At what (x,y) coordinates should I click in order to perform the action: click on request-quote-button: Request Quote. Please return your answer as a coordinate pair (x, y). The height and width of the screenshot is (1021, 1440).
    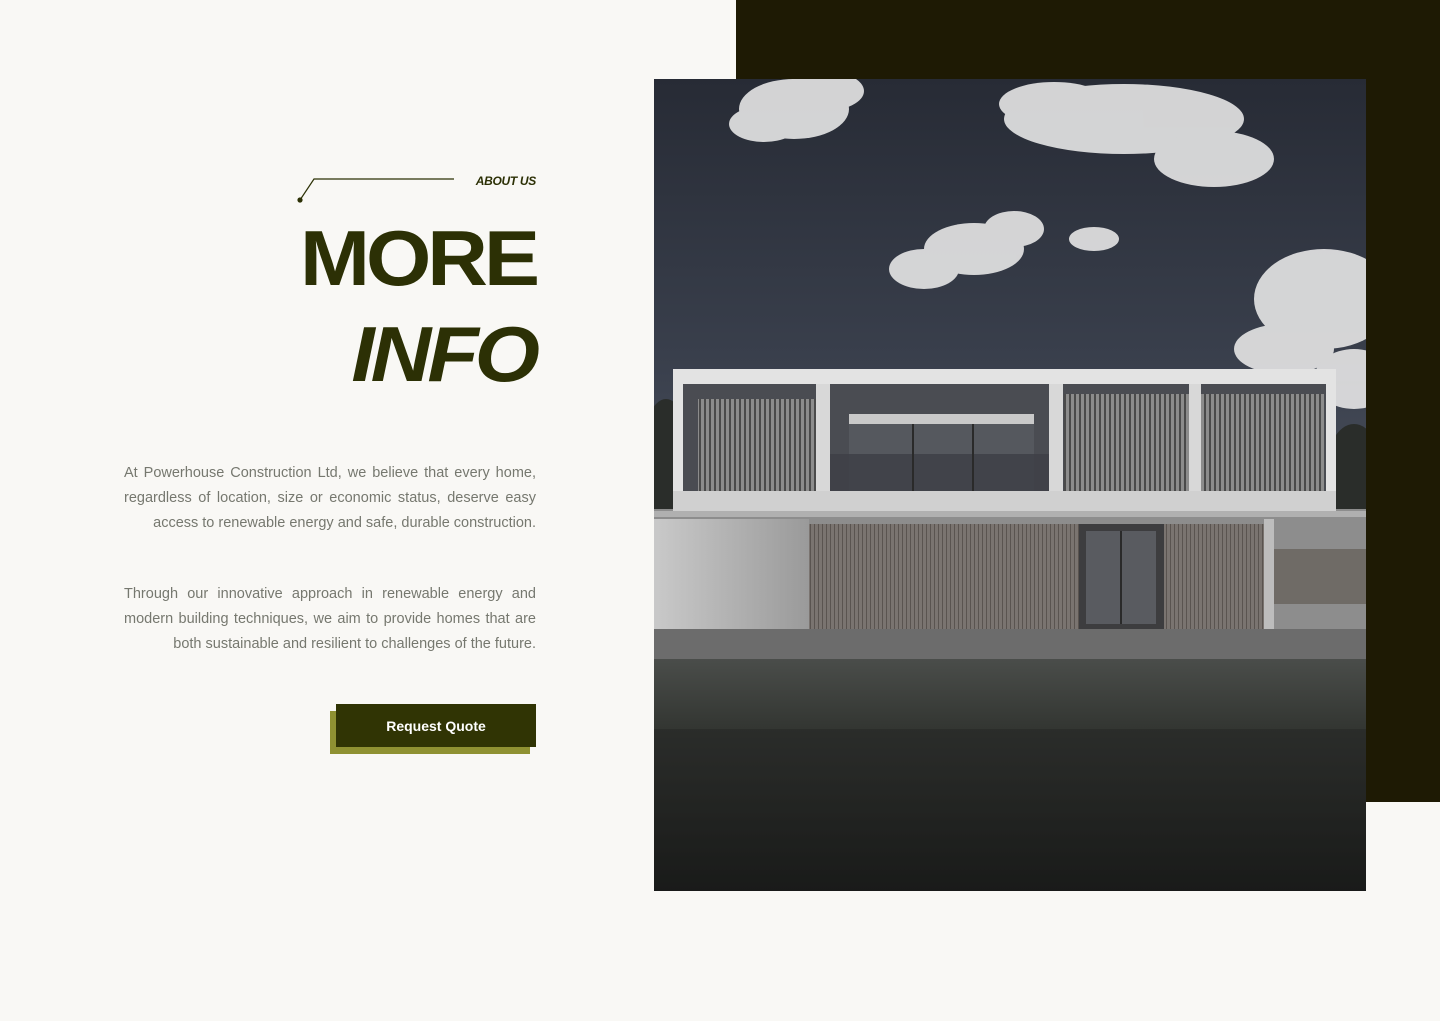
    Looking at the image, I should click on (436, 725).